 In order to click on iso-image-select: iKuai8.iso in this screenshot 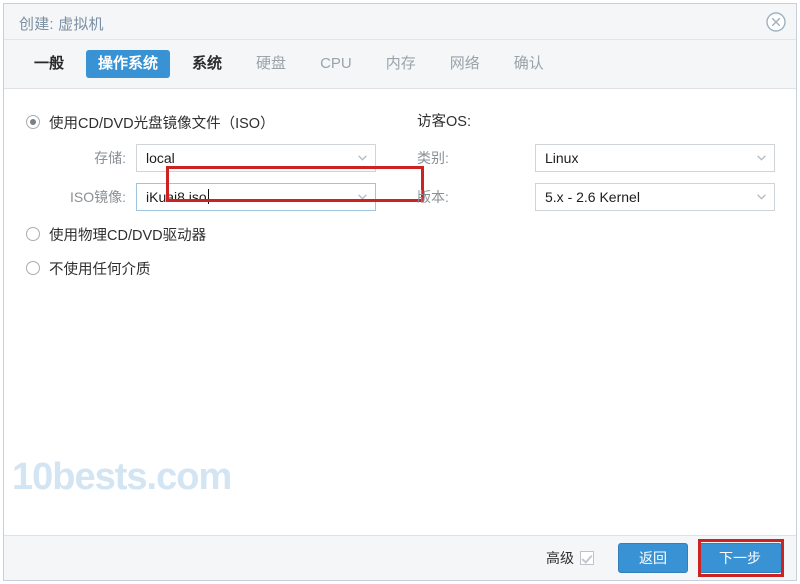, I will do `click(256, 197)`.